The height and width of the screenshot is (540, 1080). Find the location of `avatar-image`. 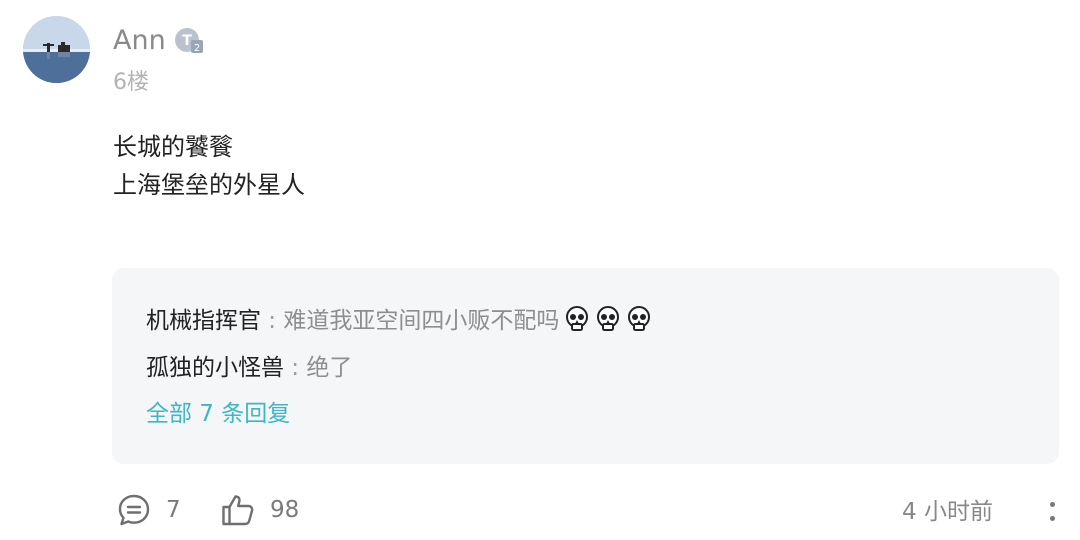

avatar-image is located at coordinates (56, 49).